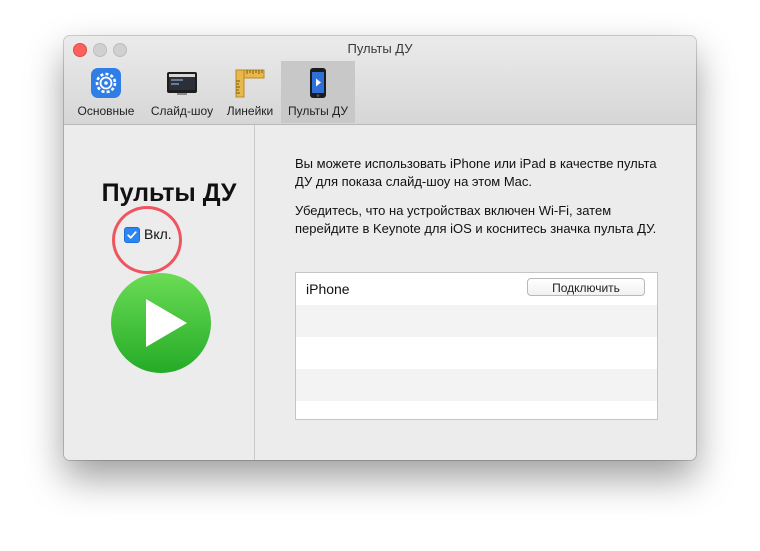 This screenshot has width=760, height=551. Describe the element at coordinates (318, 111) in the screenshot. I see `tab-remotes-label: Пульты ДУ` at that location.